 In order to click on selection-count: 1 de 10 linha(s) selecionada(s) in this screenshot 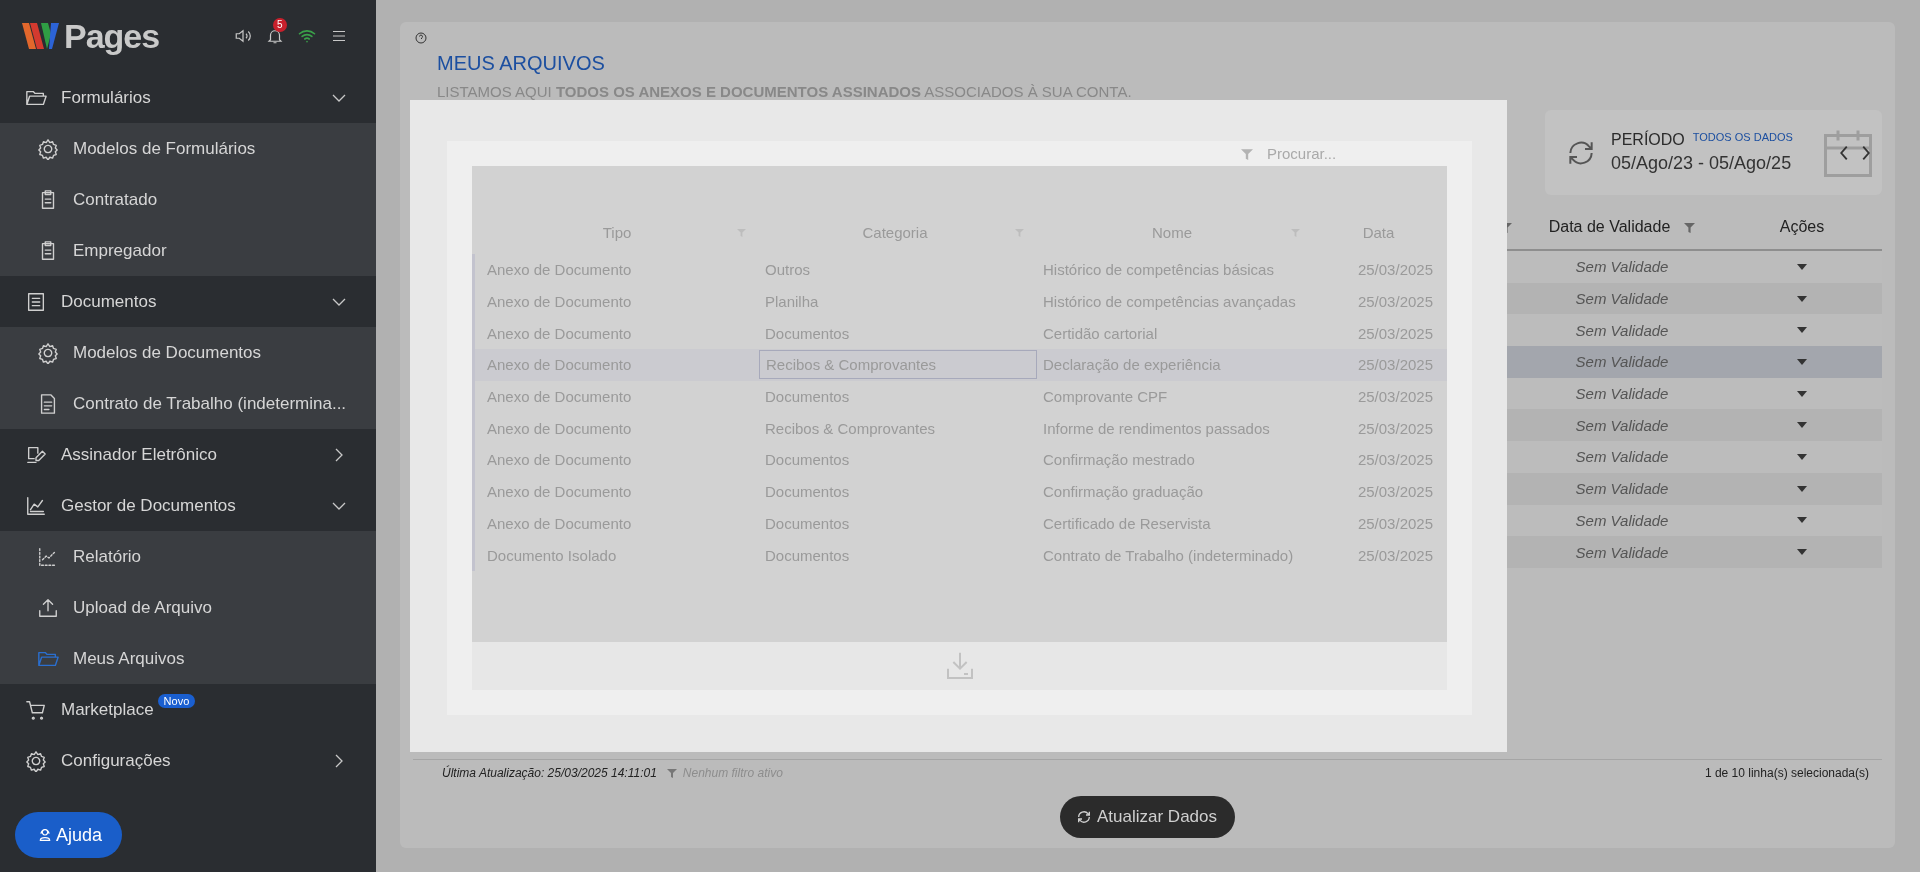, I will do `click(1786, 773)`.